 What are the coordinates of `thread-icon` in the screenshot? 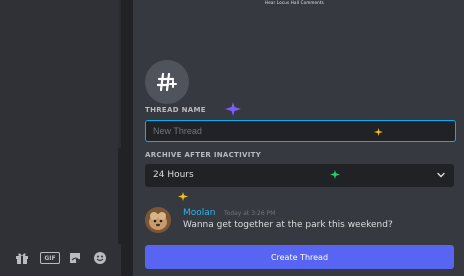 It's located at (167, 82).